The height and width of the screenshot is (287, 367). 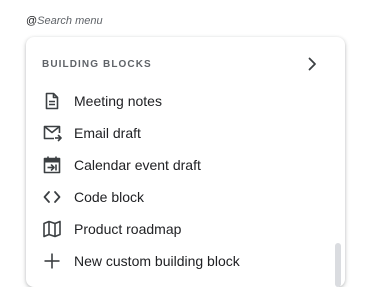 I want to click on calendar-arrow-icon, so click(x=52, y=165).